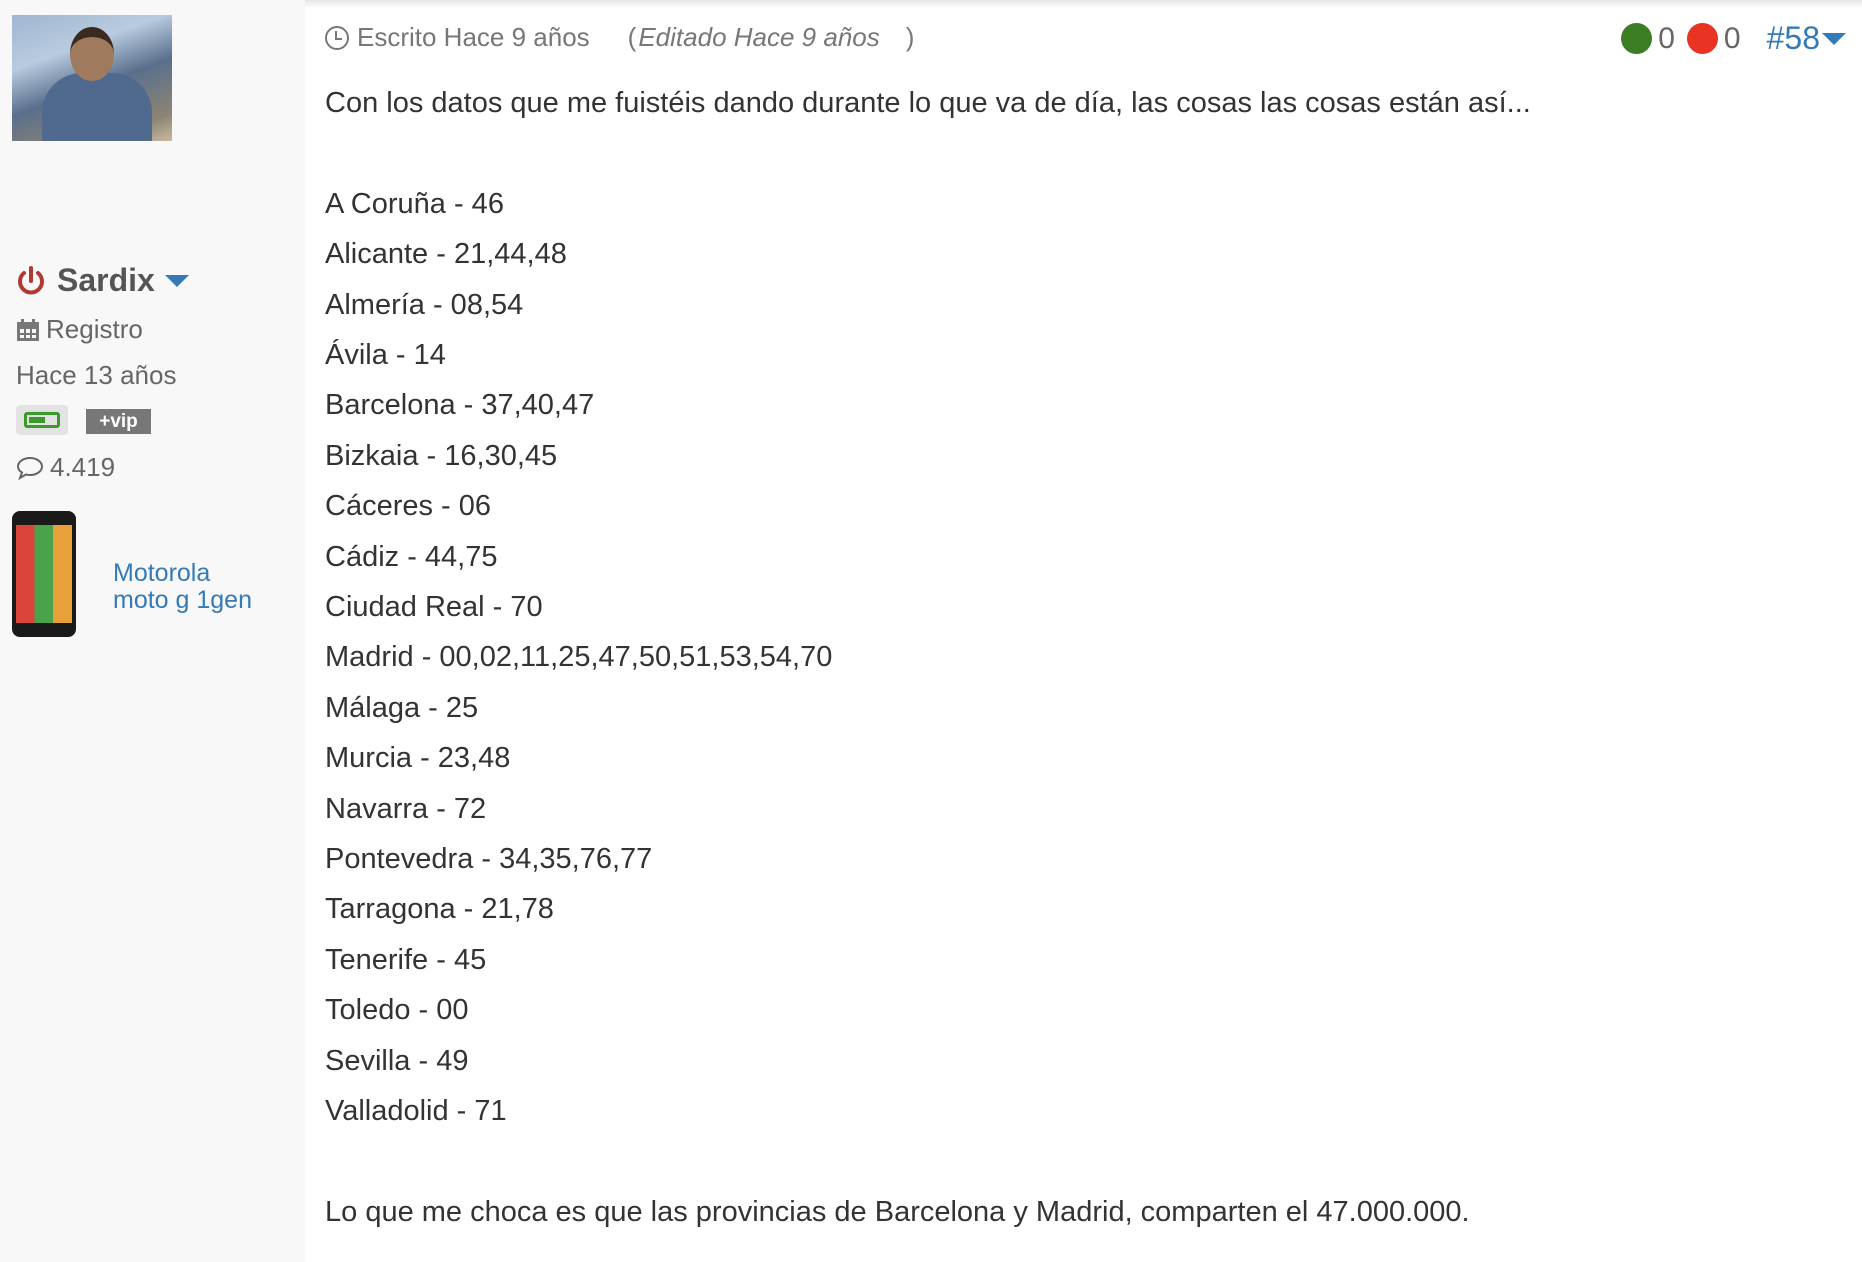 The width and height of the screenshot is (1862, 1262). Describe the element at coordinates (44, 574) in the screenshot. I see `device-image` at that location.